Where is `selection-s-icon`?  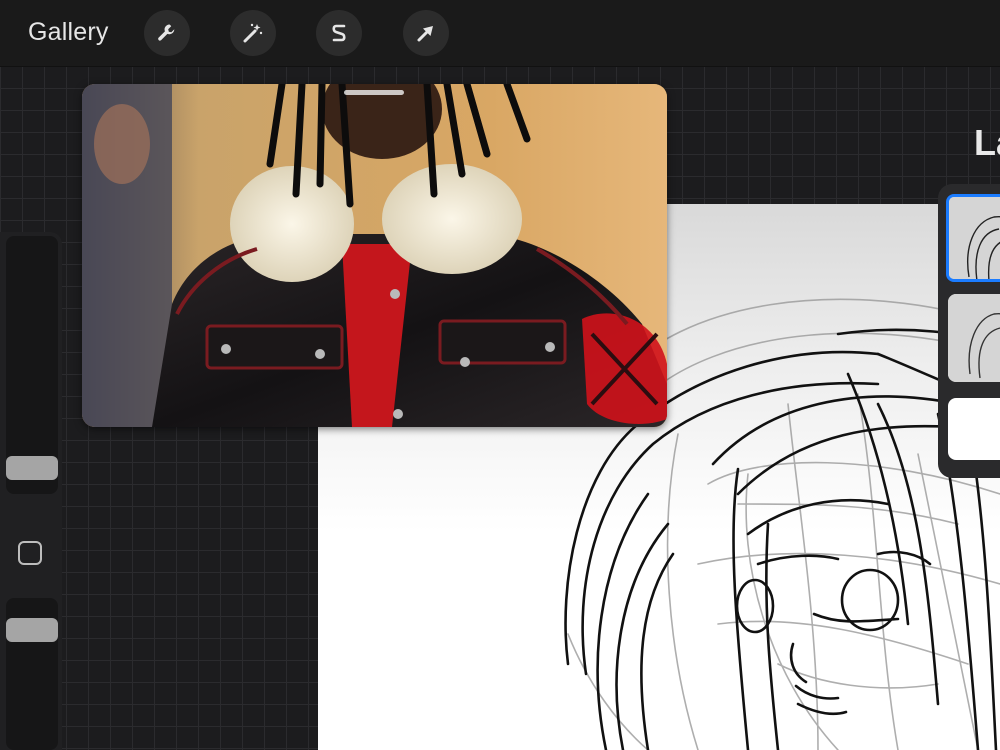 selection-s-icon is located at coordinates (339, 33).